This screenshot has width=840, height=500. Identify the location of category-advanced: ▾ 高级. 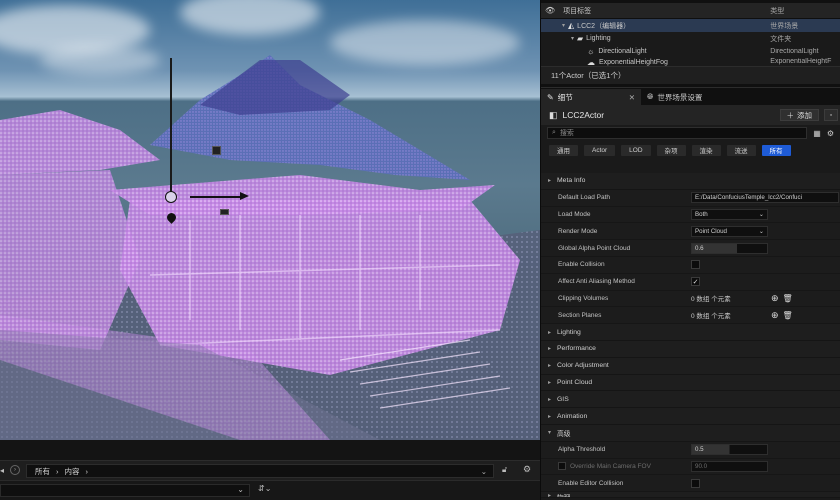
(690, 433).